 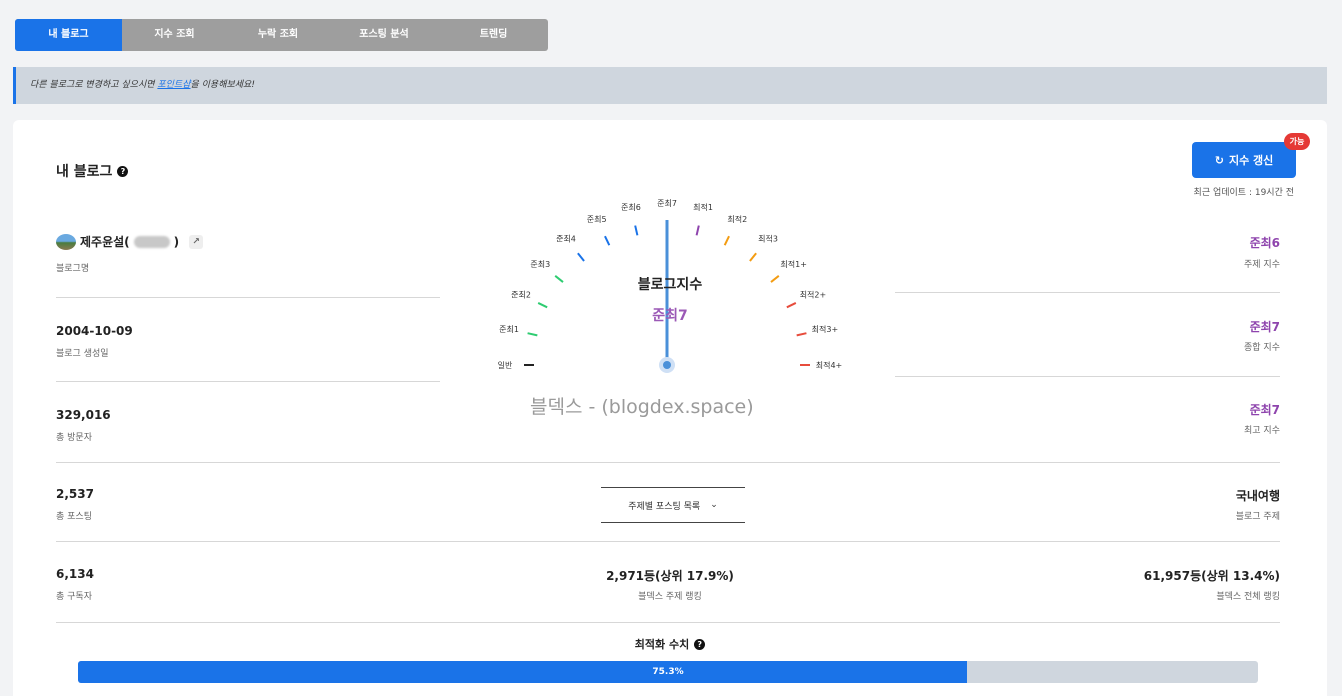 What do you see at coordinates (813, 295) in the screenshot?
I see `gauge-tick-label: 최적2+` at bounding box center [813, 295].